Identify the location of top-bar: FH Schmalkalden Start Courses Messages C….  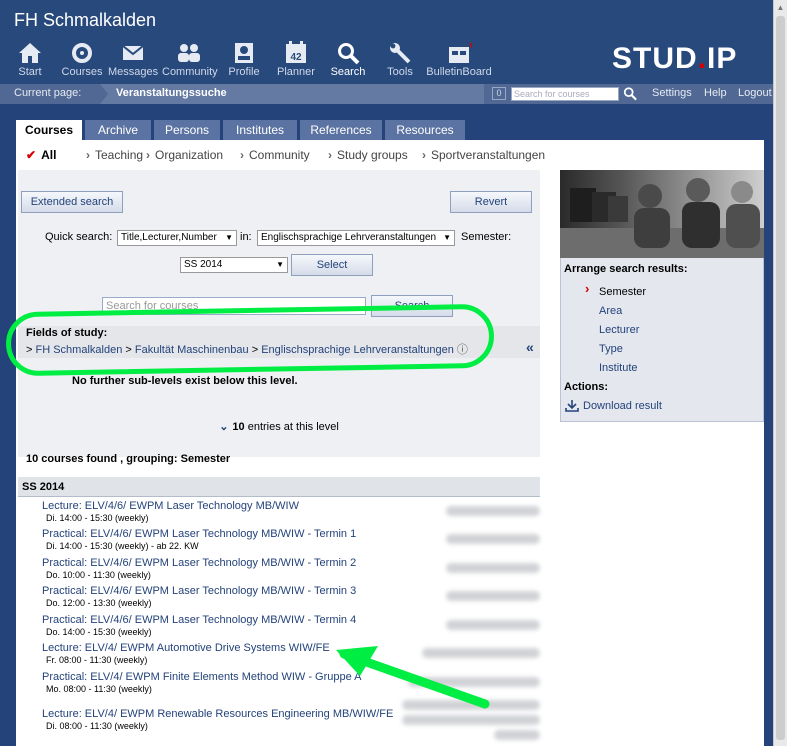
(386, 42).